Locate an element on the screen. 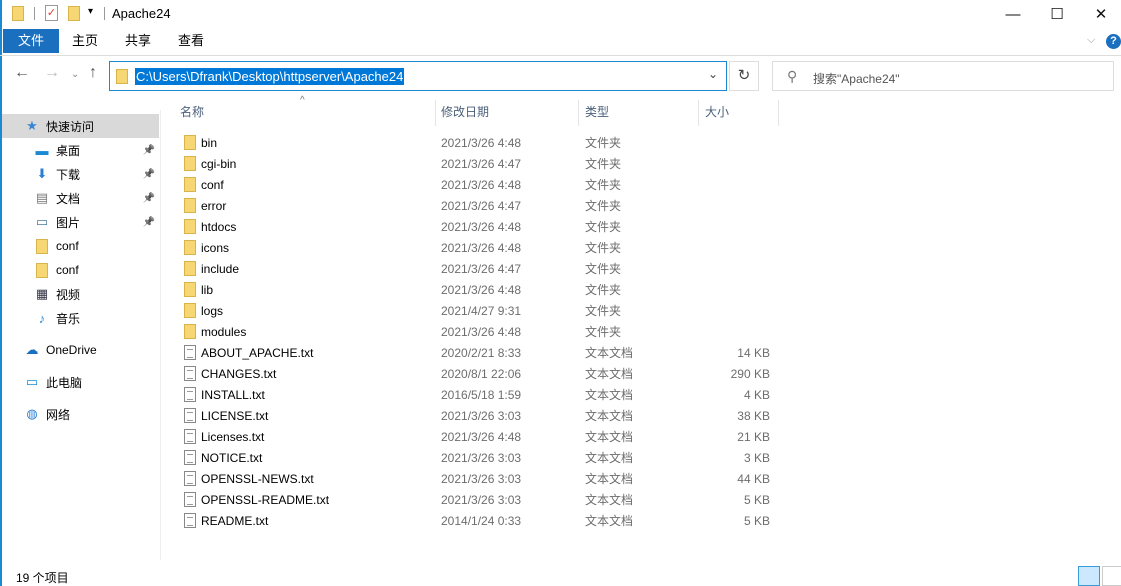 This screenshot has height=586, width=1121. column-header-name: 名称 is located at coordinates (192, 115).